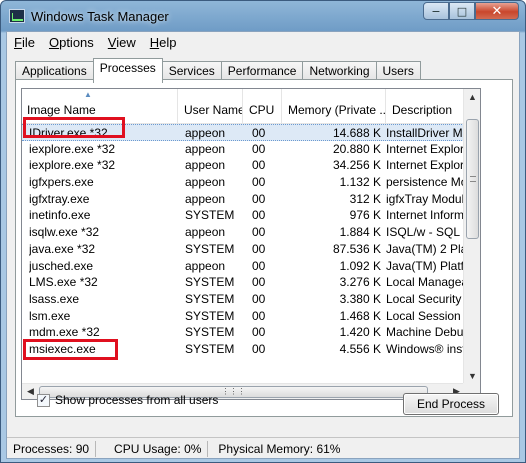 The image size is (526, 463). What do you see at coordinates (213, 110) in the screenshot?
I see `column-user-name-label: User Name` at bounding box center [213, 110].